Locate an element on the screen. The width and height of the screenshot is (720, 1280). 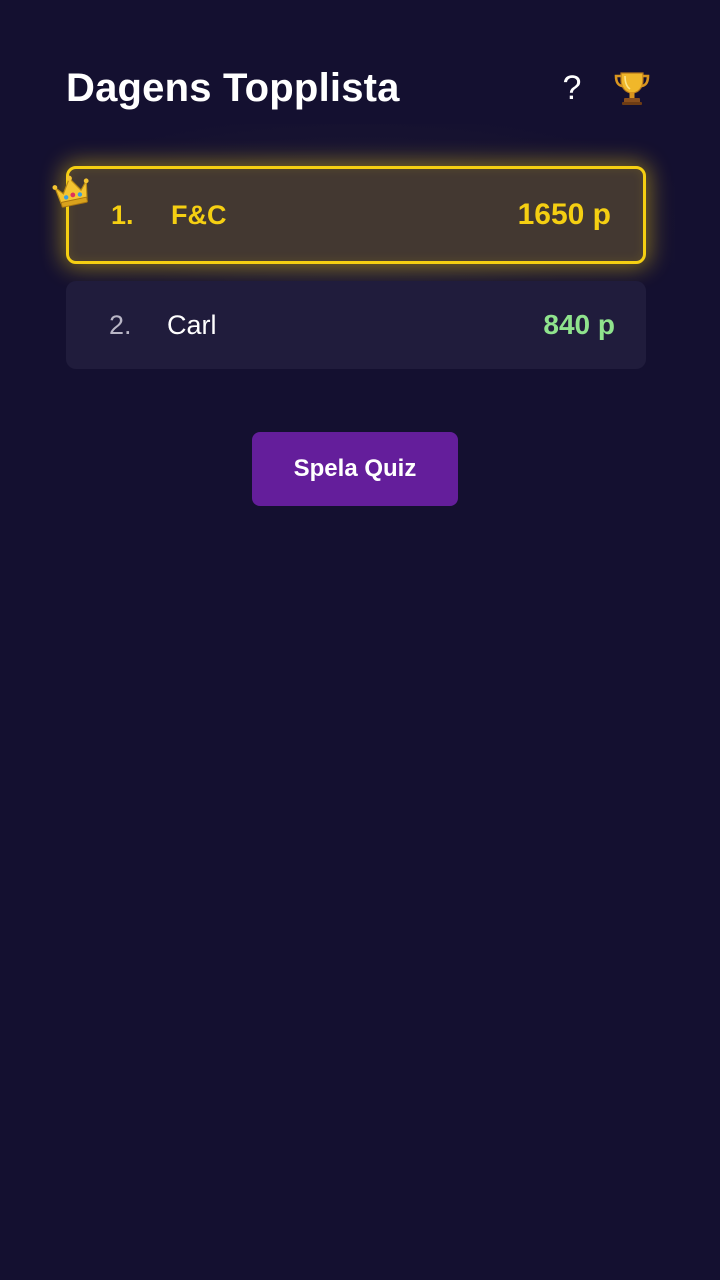
rank-label: 1. is located at coordinates (122, 214).